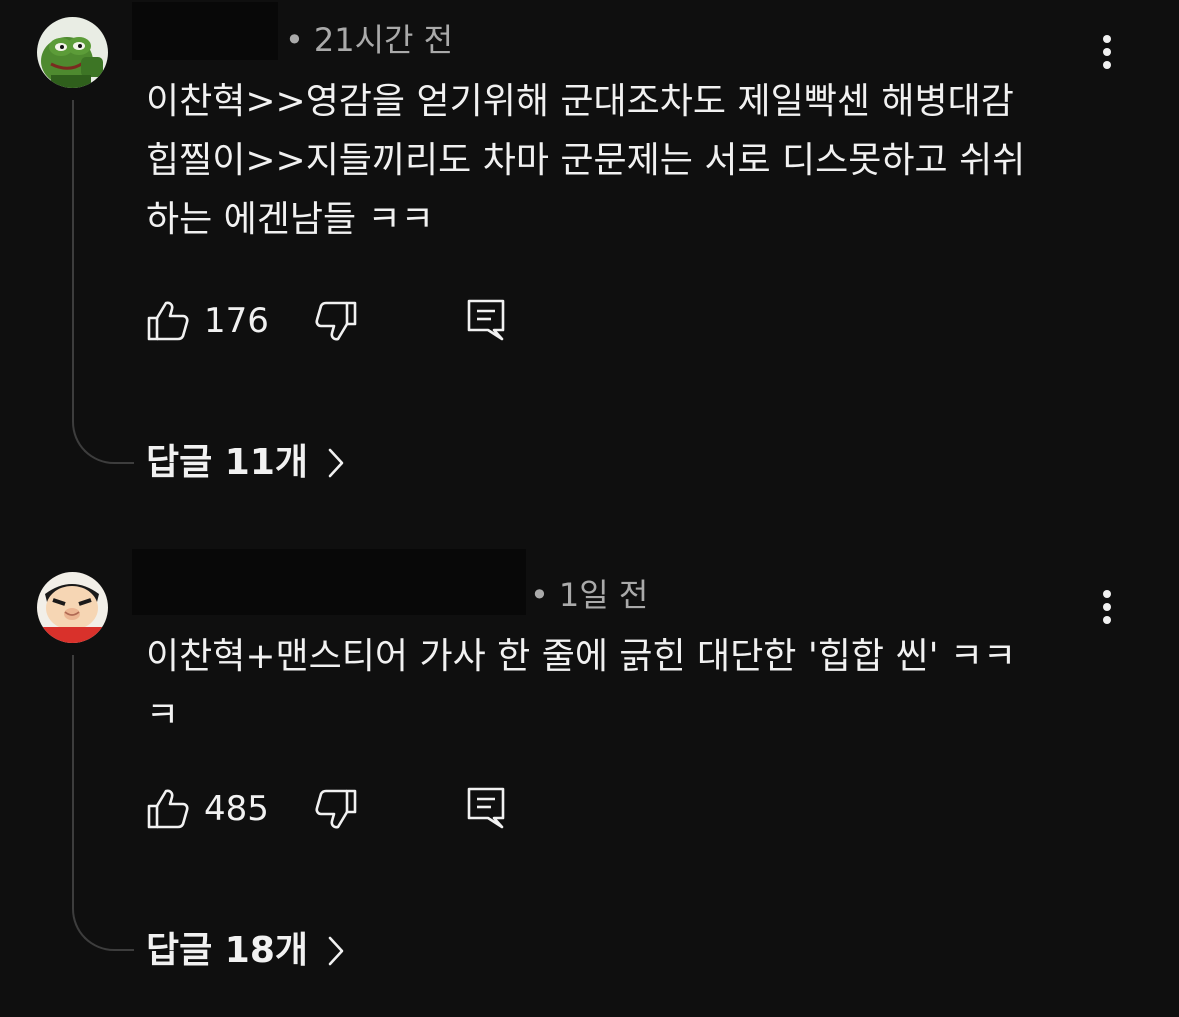 Image resolution: width=1179 pixels, height=1017 pixels. I want to click on comment-text: 이찬혁+맨스티어 가사 한 줄에 긁힌 대단한 '힙합 씬' ㅋㅋ ㅋ, so click(581, 686).